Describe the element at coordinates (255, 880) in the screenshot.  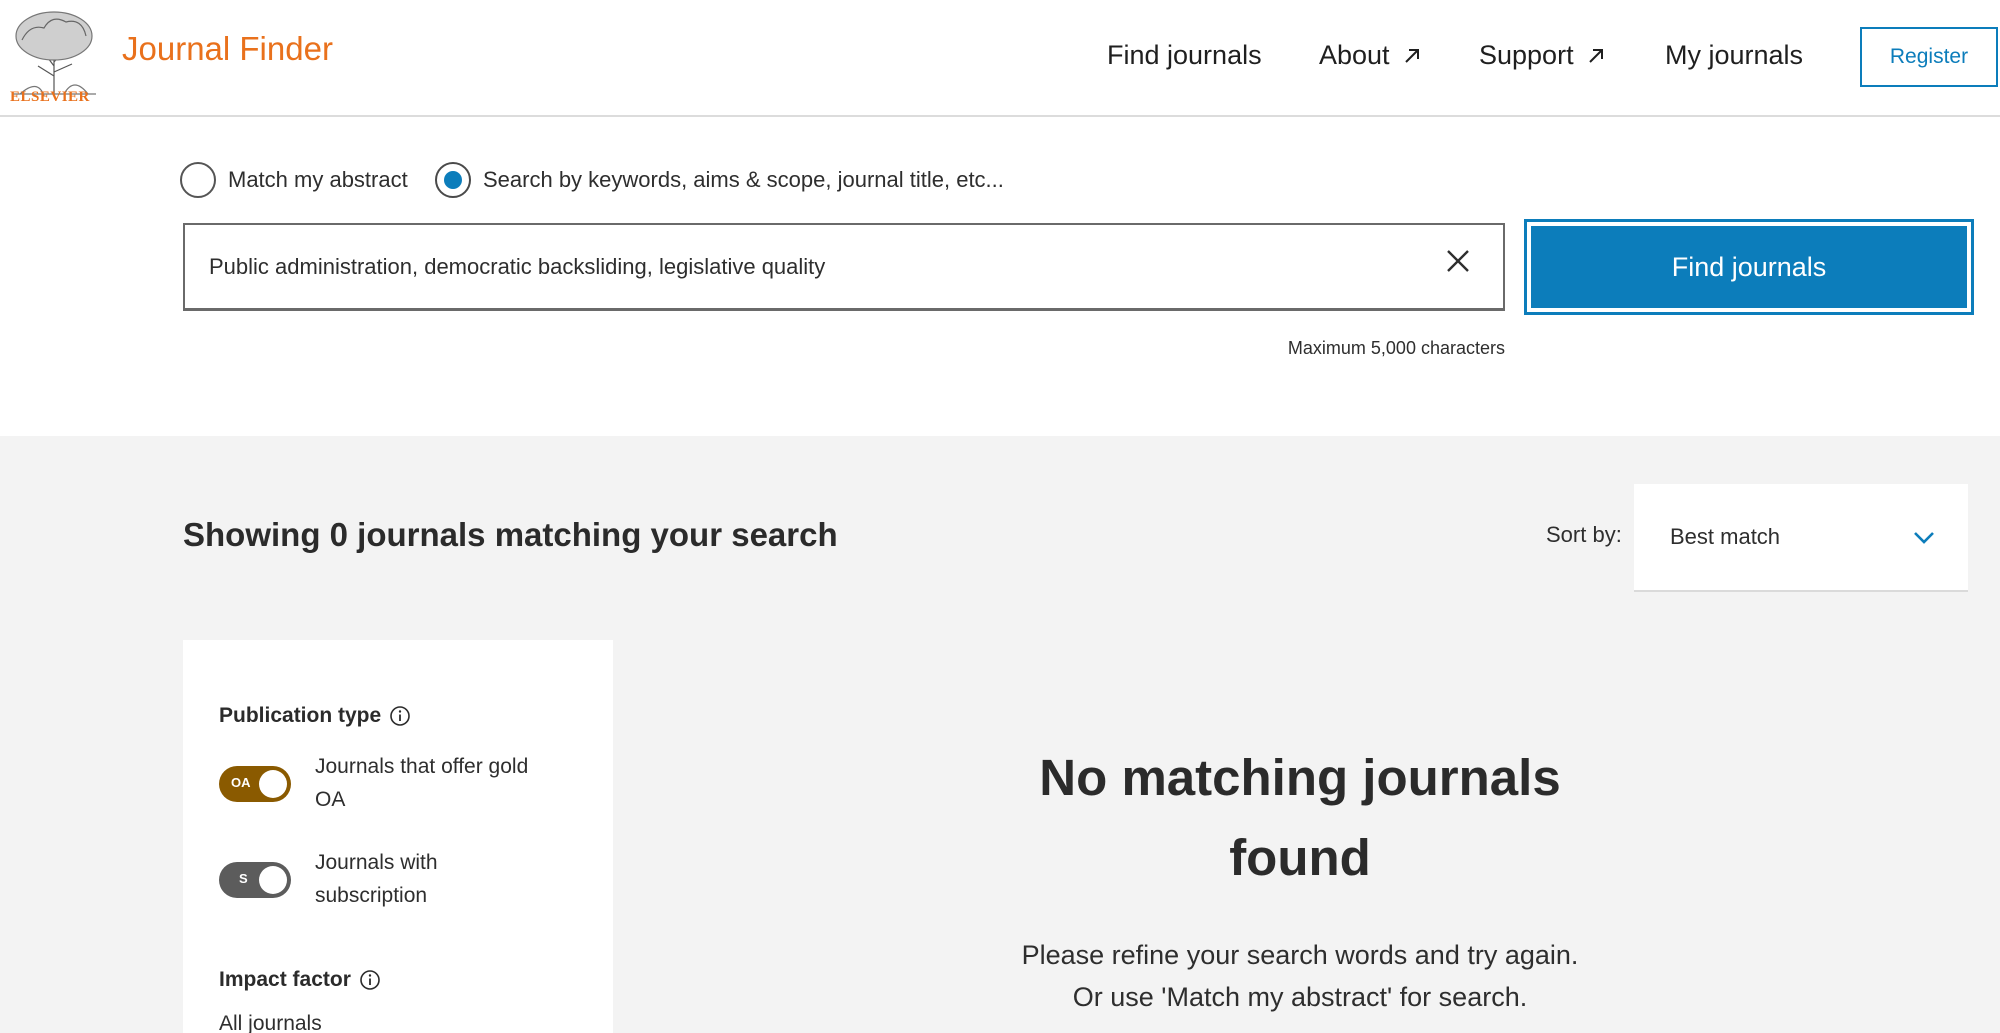
I see `subscription-toggle: S` at that location.